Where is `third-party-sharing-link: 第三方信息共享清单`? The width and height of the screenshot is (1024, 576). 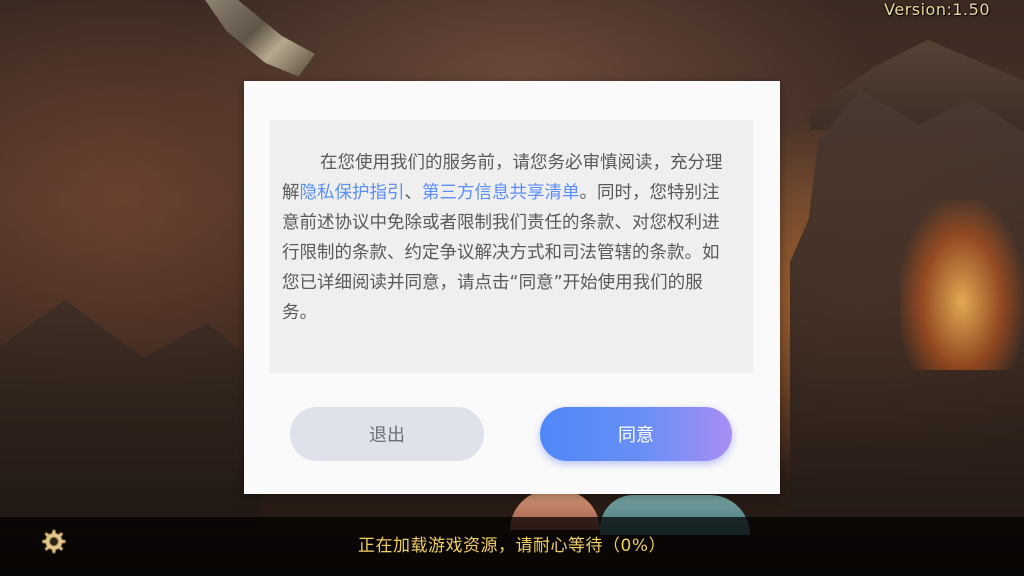 third-party-sharing-link: 第三方信息共享清单 is located at coordinates (501, 193).